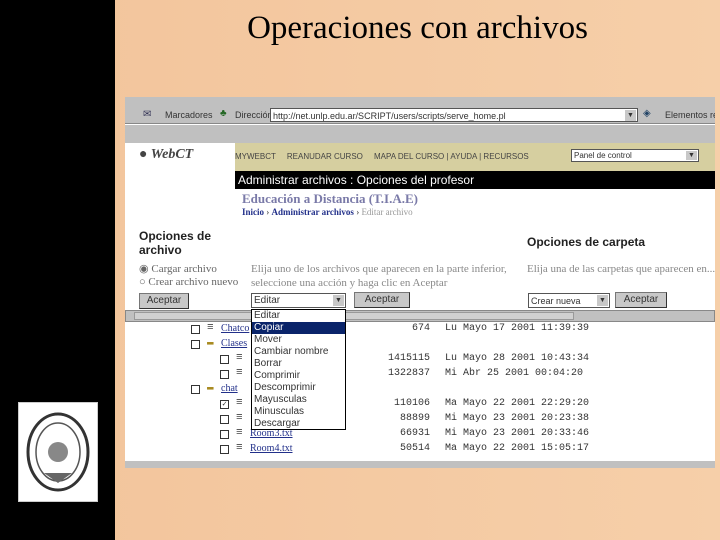  Describe the element at coordinates (178, 268) in the screenshot. I see `radio-upload: ◉ Cargar archivo` at that location.